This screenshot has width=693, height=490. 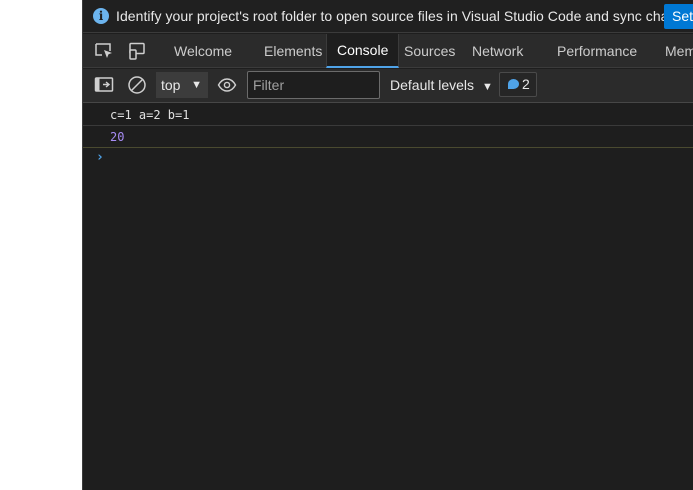 I want to click on issues-count: 2, so click(x=526, y=84).